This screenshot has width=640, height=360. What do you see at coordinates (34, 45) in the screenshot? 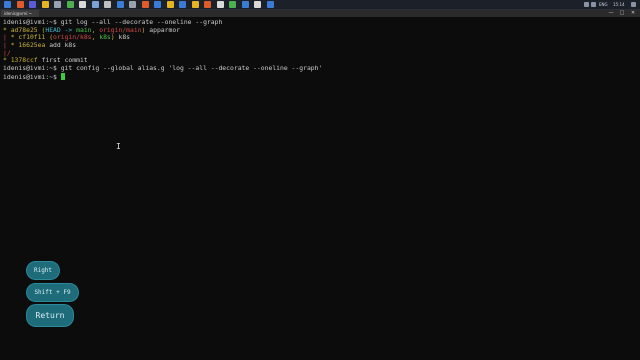
I see `terminal-text: 16625ea` at bounding box center [34, 45].